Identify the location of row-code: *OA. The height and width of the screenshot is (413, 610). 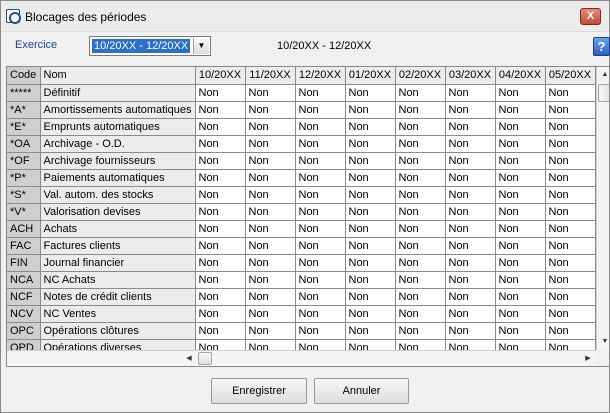
(24, 144).